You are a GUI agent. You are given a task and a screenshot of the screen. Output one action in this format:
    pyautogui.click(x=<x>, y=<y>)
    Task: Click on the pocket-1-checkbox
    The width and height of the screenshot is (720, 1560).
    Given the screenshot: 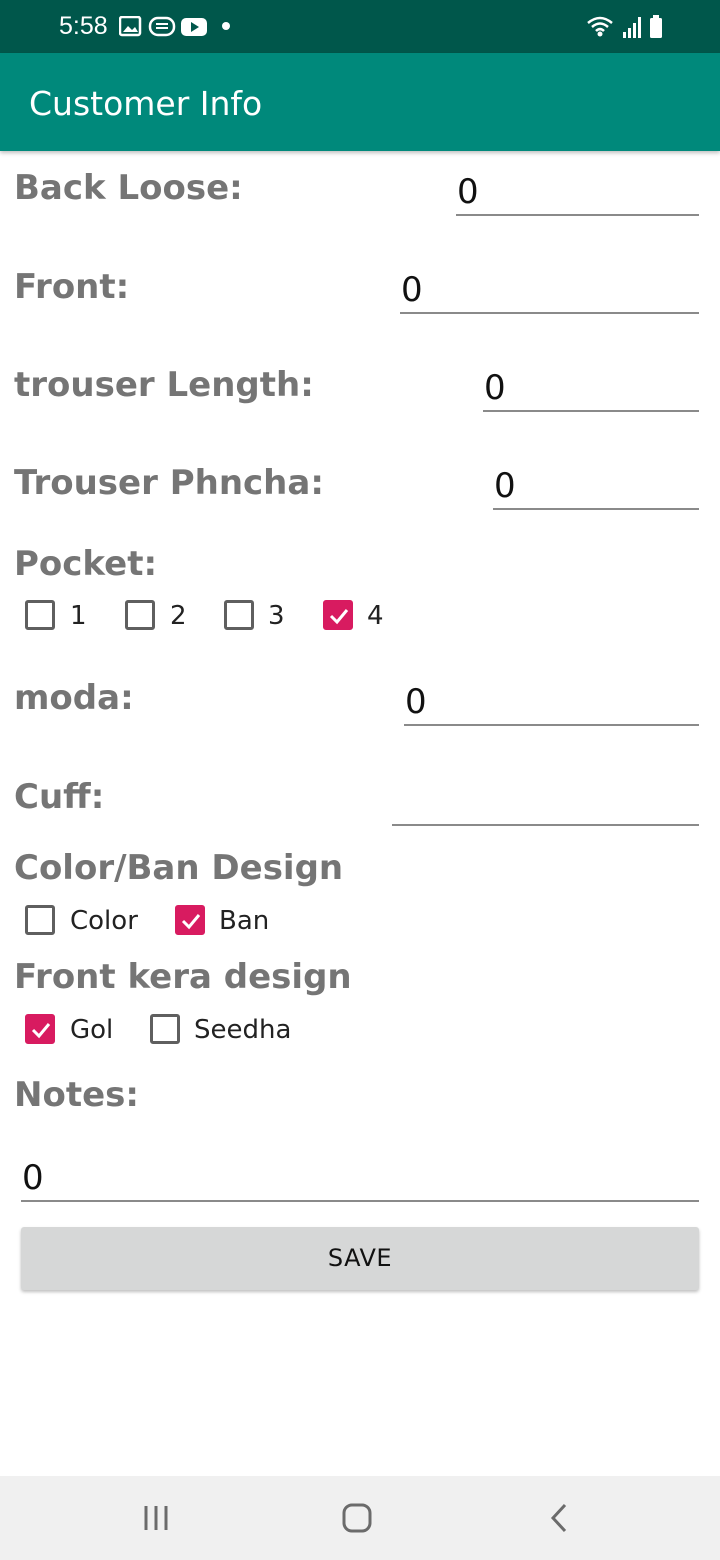 What is the action you would take?
    pyautogui.click(x=40, y=615)
    